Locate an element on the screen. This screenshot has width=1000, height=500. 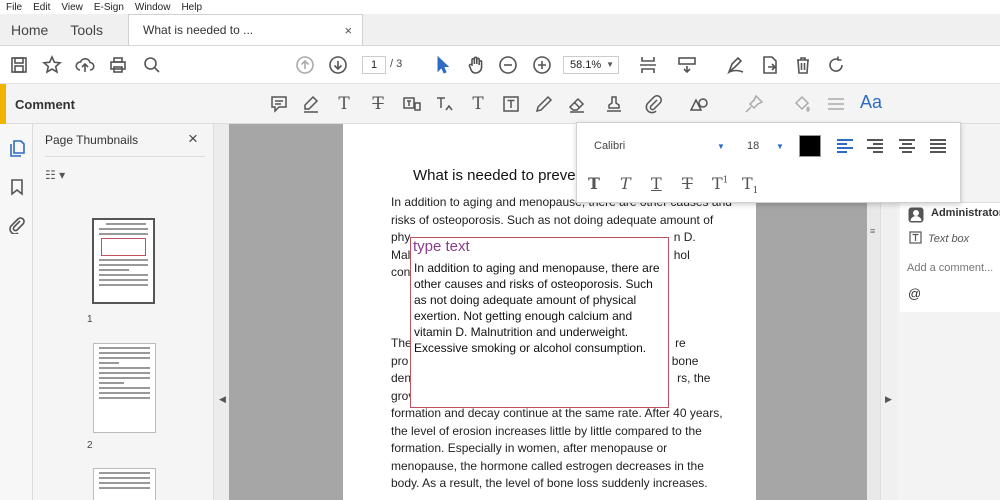
left-panel-splitter: ◀ is located at coordinates (221, 312).